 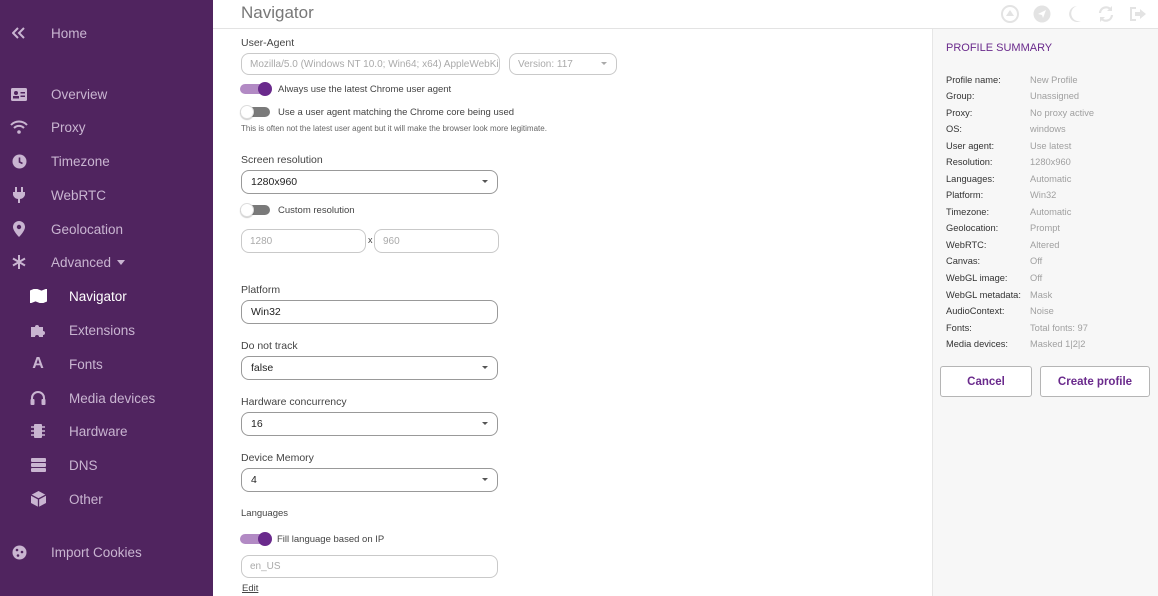 I want to click on device-memory-label: Device Memory, so click(x=277, y=458).